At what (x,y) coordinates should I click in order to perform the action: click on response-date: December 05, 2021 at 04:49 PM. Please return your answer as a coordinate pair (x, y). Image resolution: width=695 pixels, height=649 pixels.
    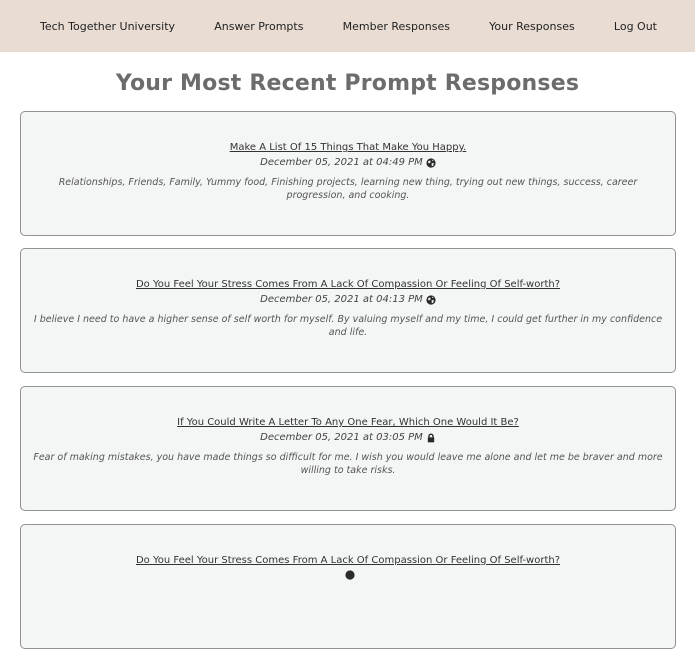
    Looking at the image, I should click on (348, 162).